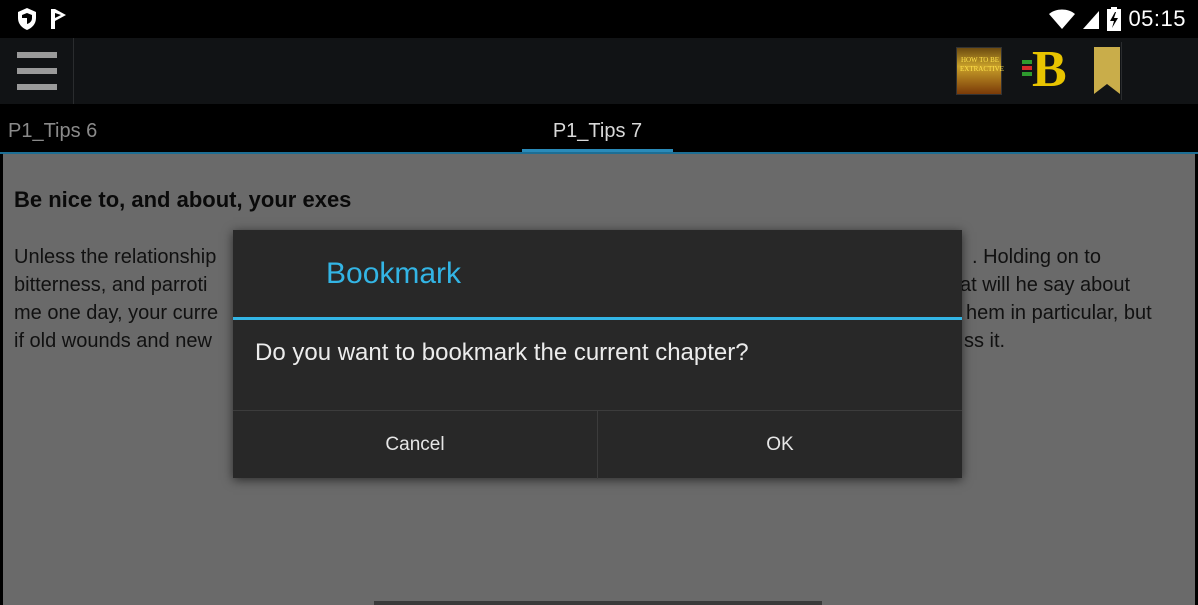  What do you see at coordinates (43, 19) in the screenshot?
I see `status-notifications` at bounding box center [43, 19].